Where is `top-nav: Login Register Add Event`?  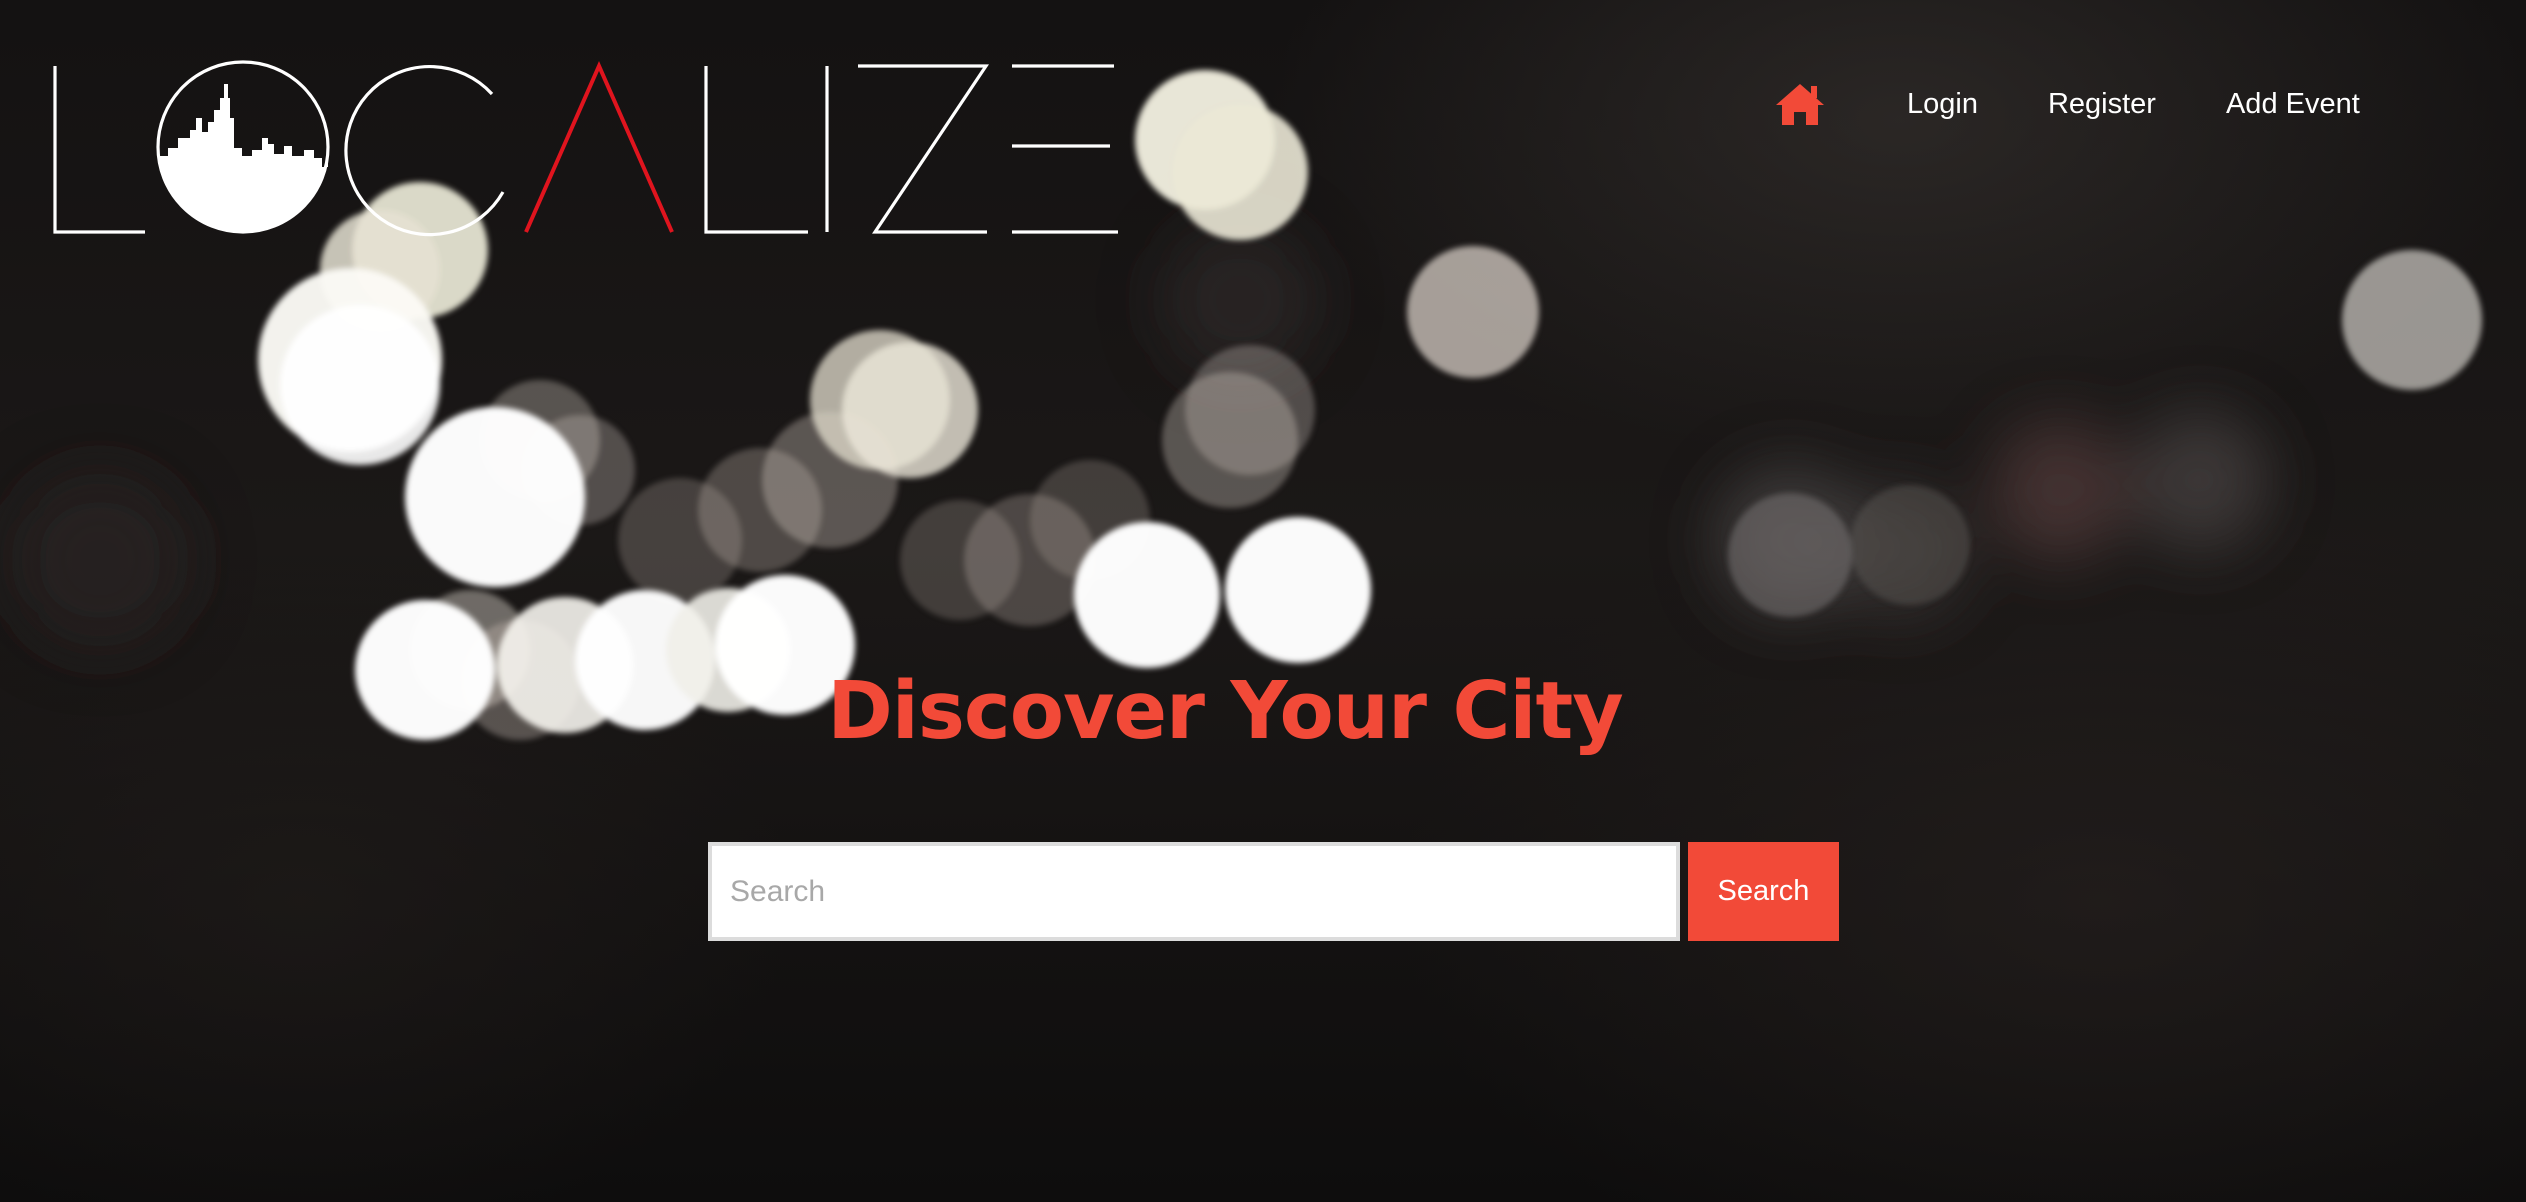
top-nav: Login Register Add Event is located at coordinates (2082, 104).